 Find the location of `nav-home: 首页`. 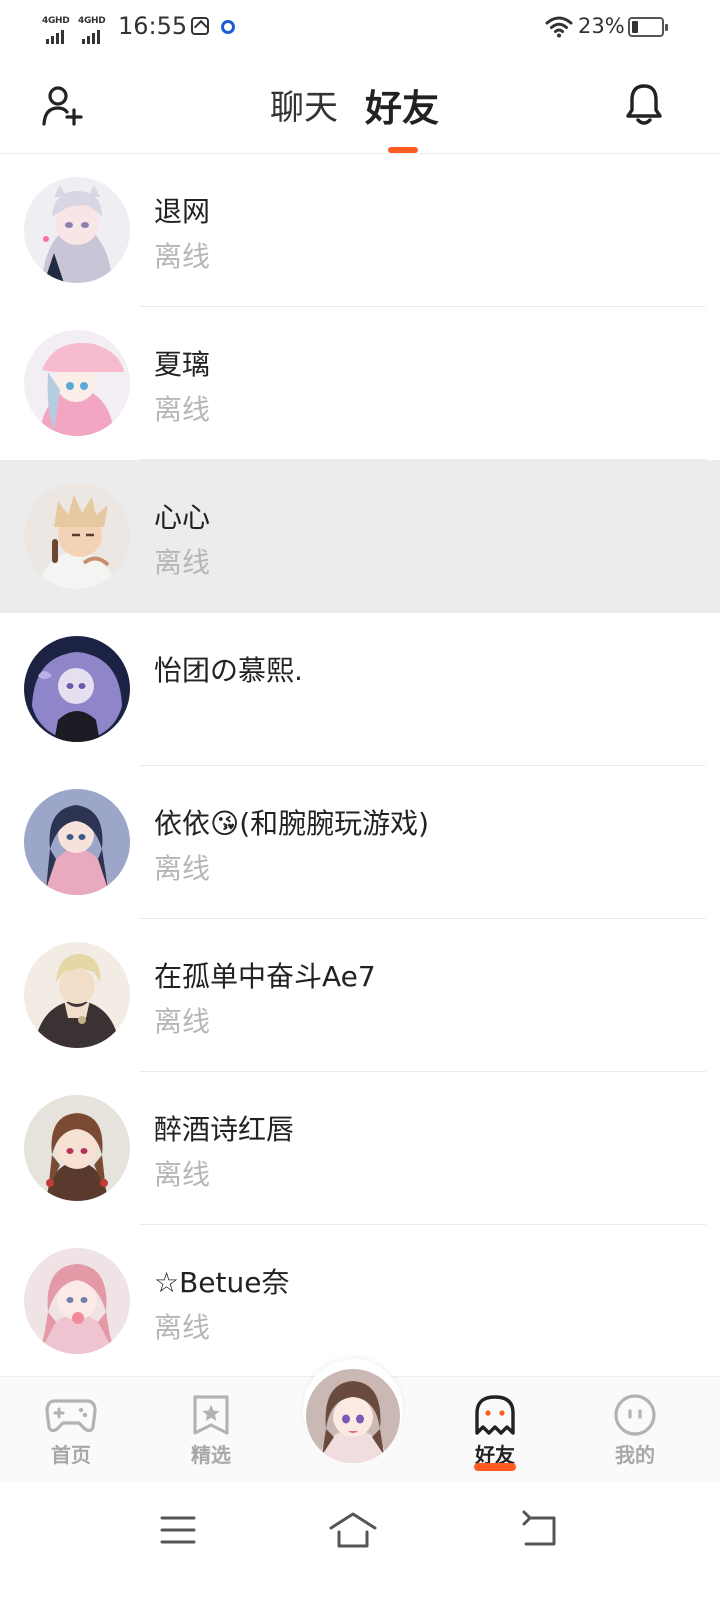

nav-home: 首页 is located at coordinates (71, 1430).